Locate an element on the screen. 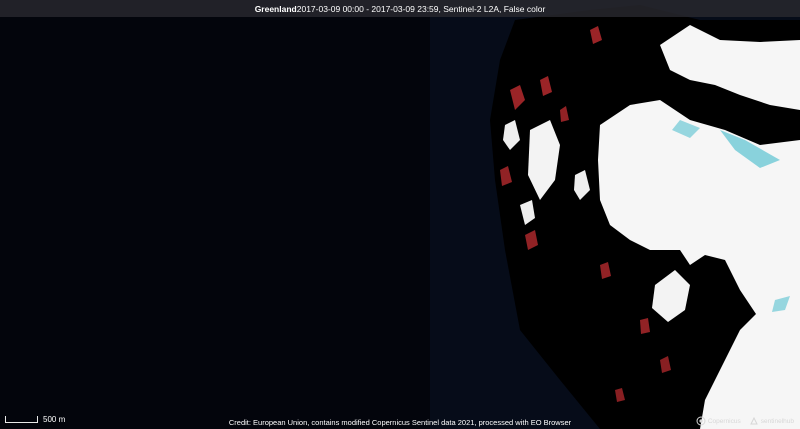 Image resolution: width=800 pixels, height=429 pixels. copernicus-icon is located at coordinates (701, 421).